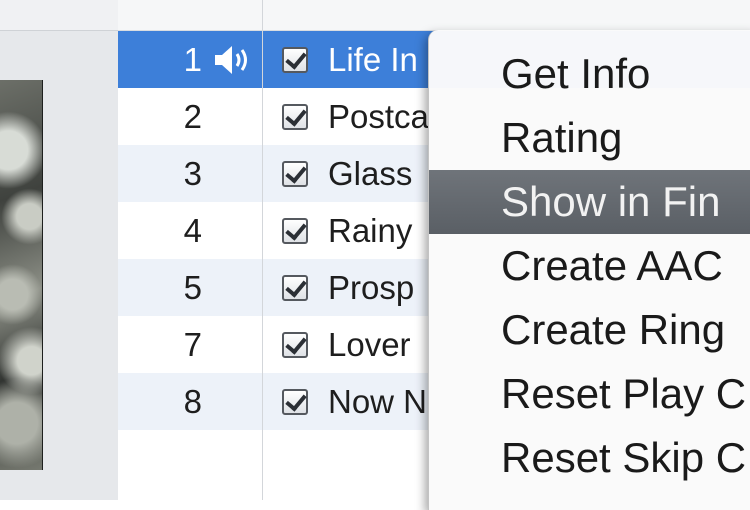  Describe the element at coordinates (624, 457) in the screenshot. I see `menu-item-label: Reset Skip C` at that location.